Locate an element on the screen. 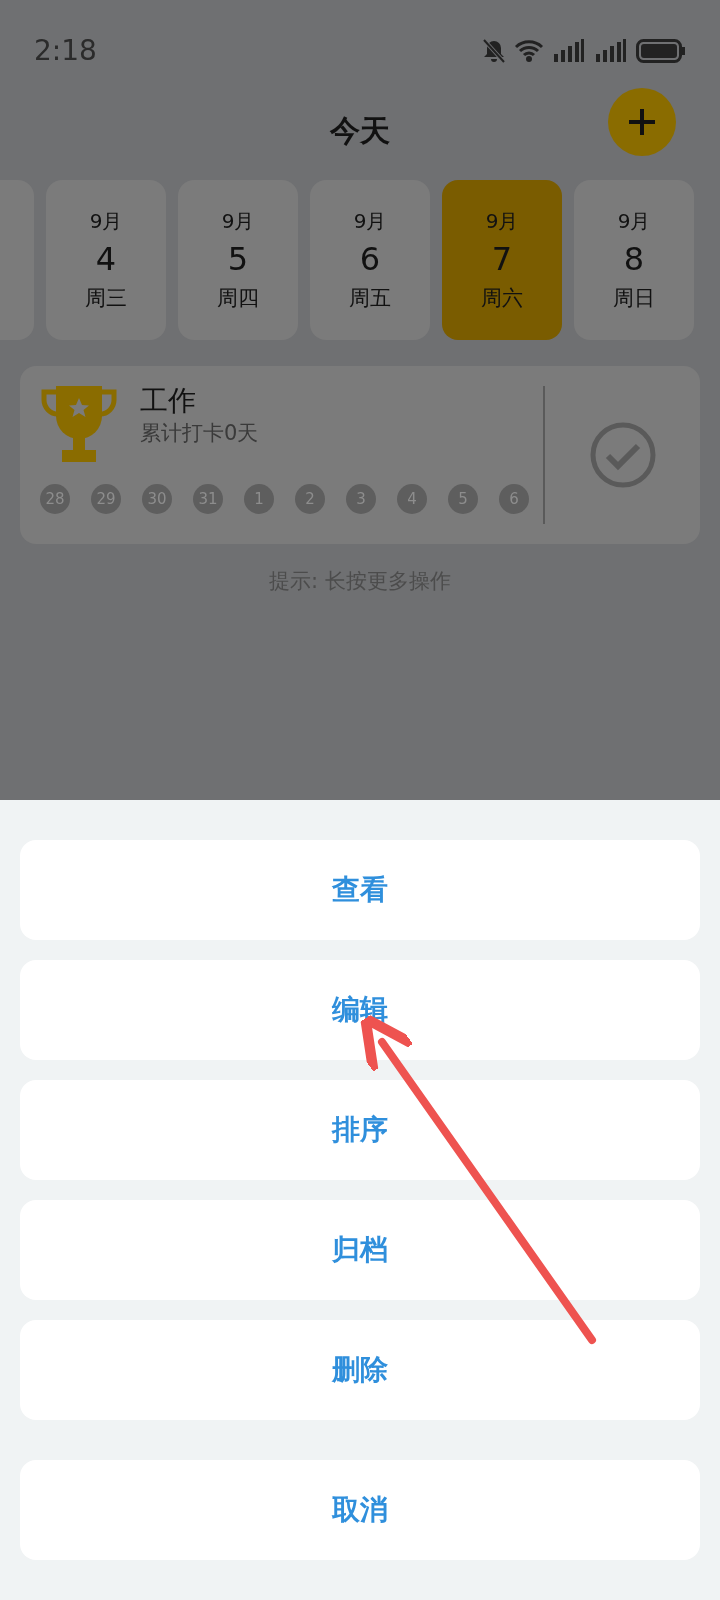 This screenshot has height=1600, width=720. date-card: 9月 6 周五 is located at coordinates (370, 260).